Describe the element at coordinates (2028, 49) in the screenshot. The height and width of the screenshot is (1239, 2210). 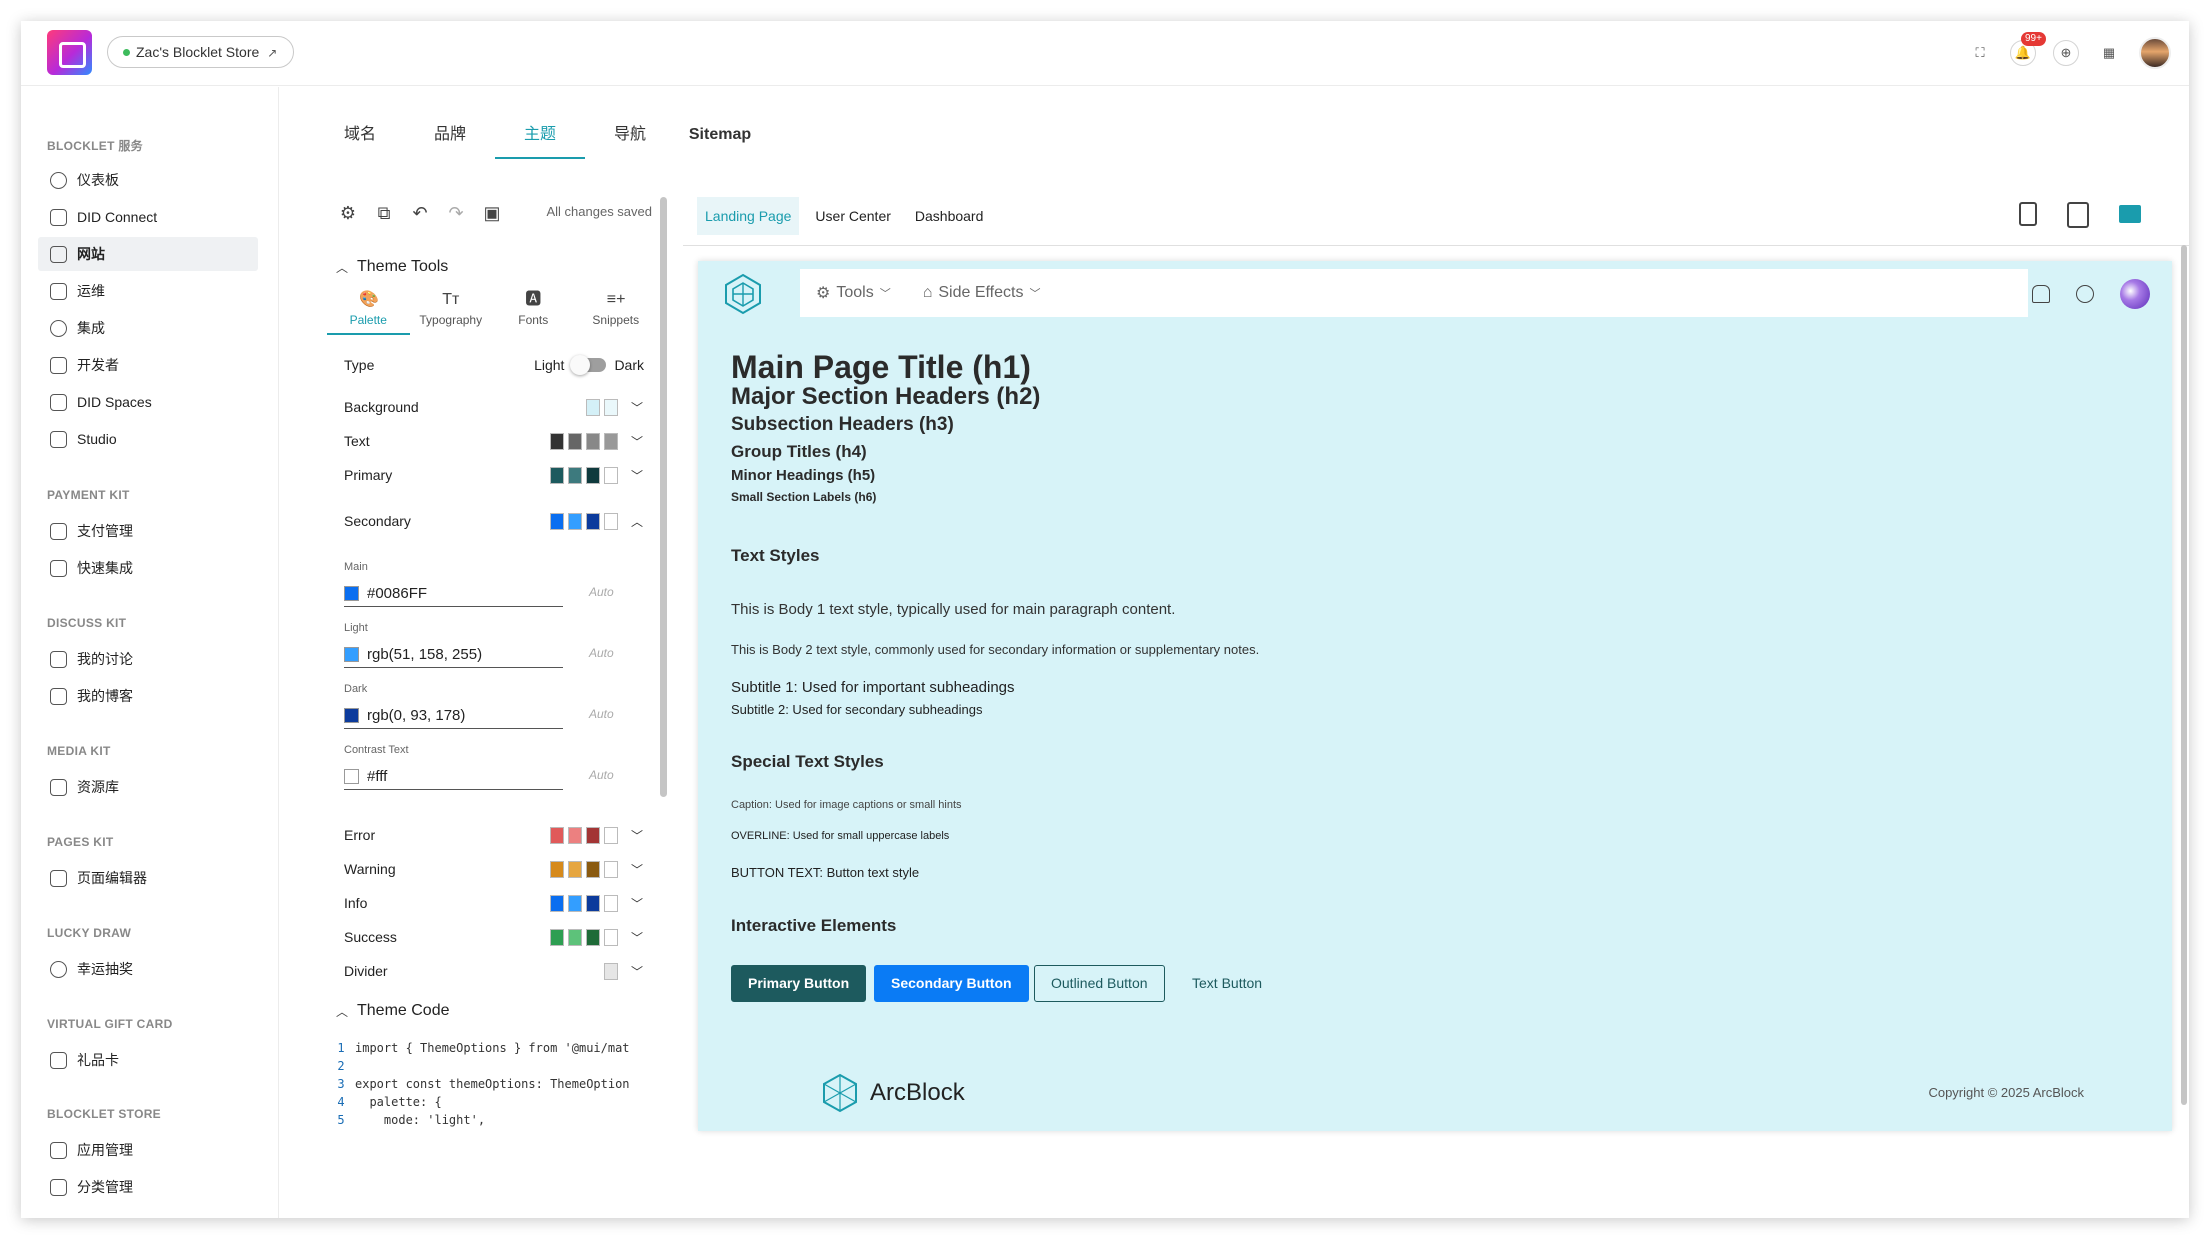
I see `notifications-icon: 🔔 99+` at that location.